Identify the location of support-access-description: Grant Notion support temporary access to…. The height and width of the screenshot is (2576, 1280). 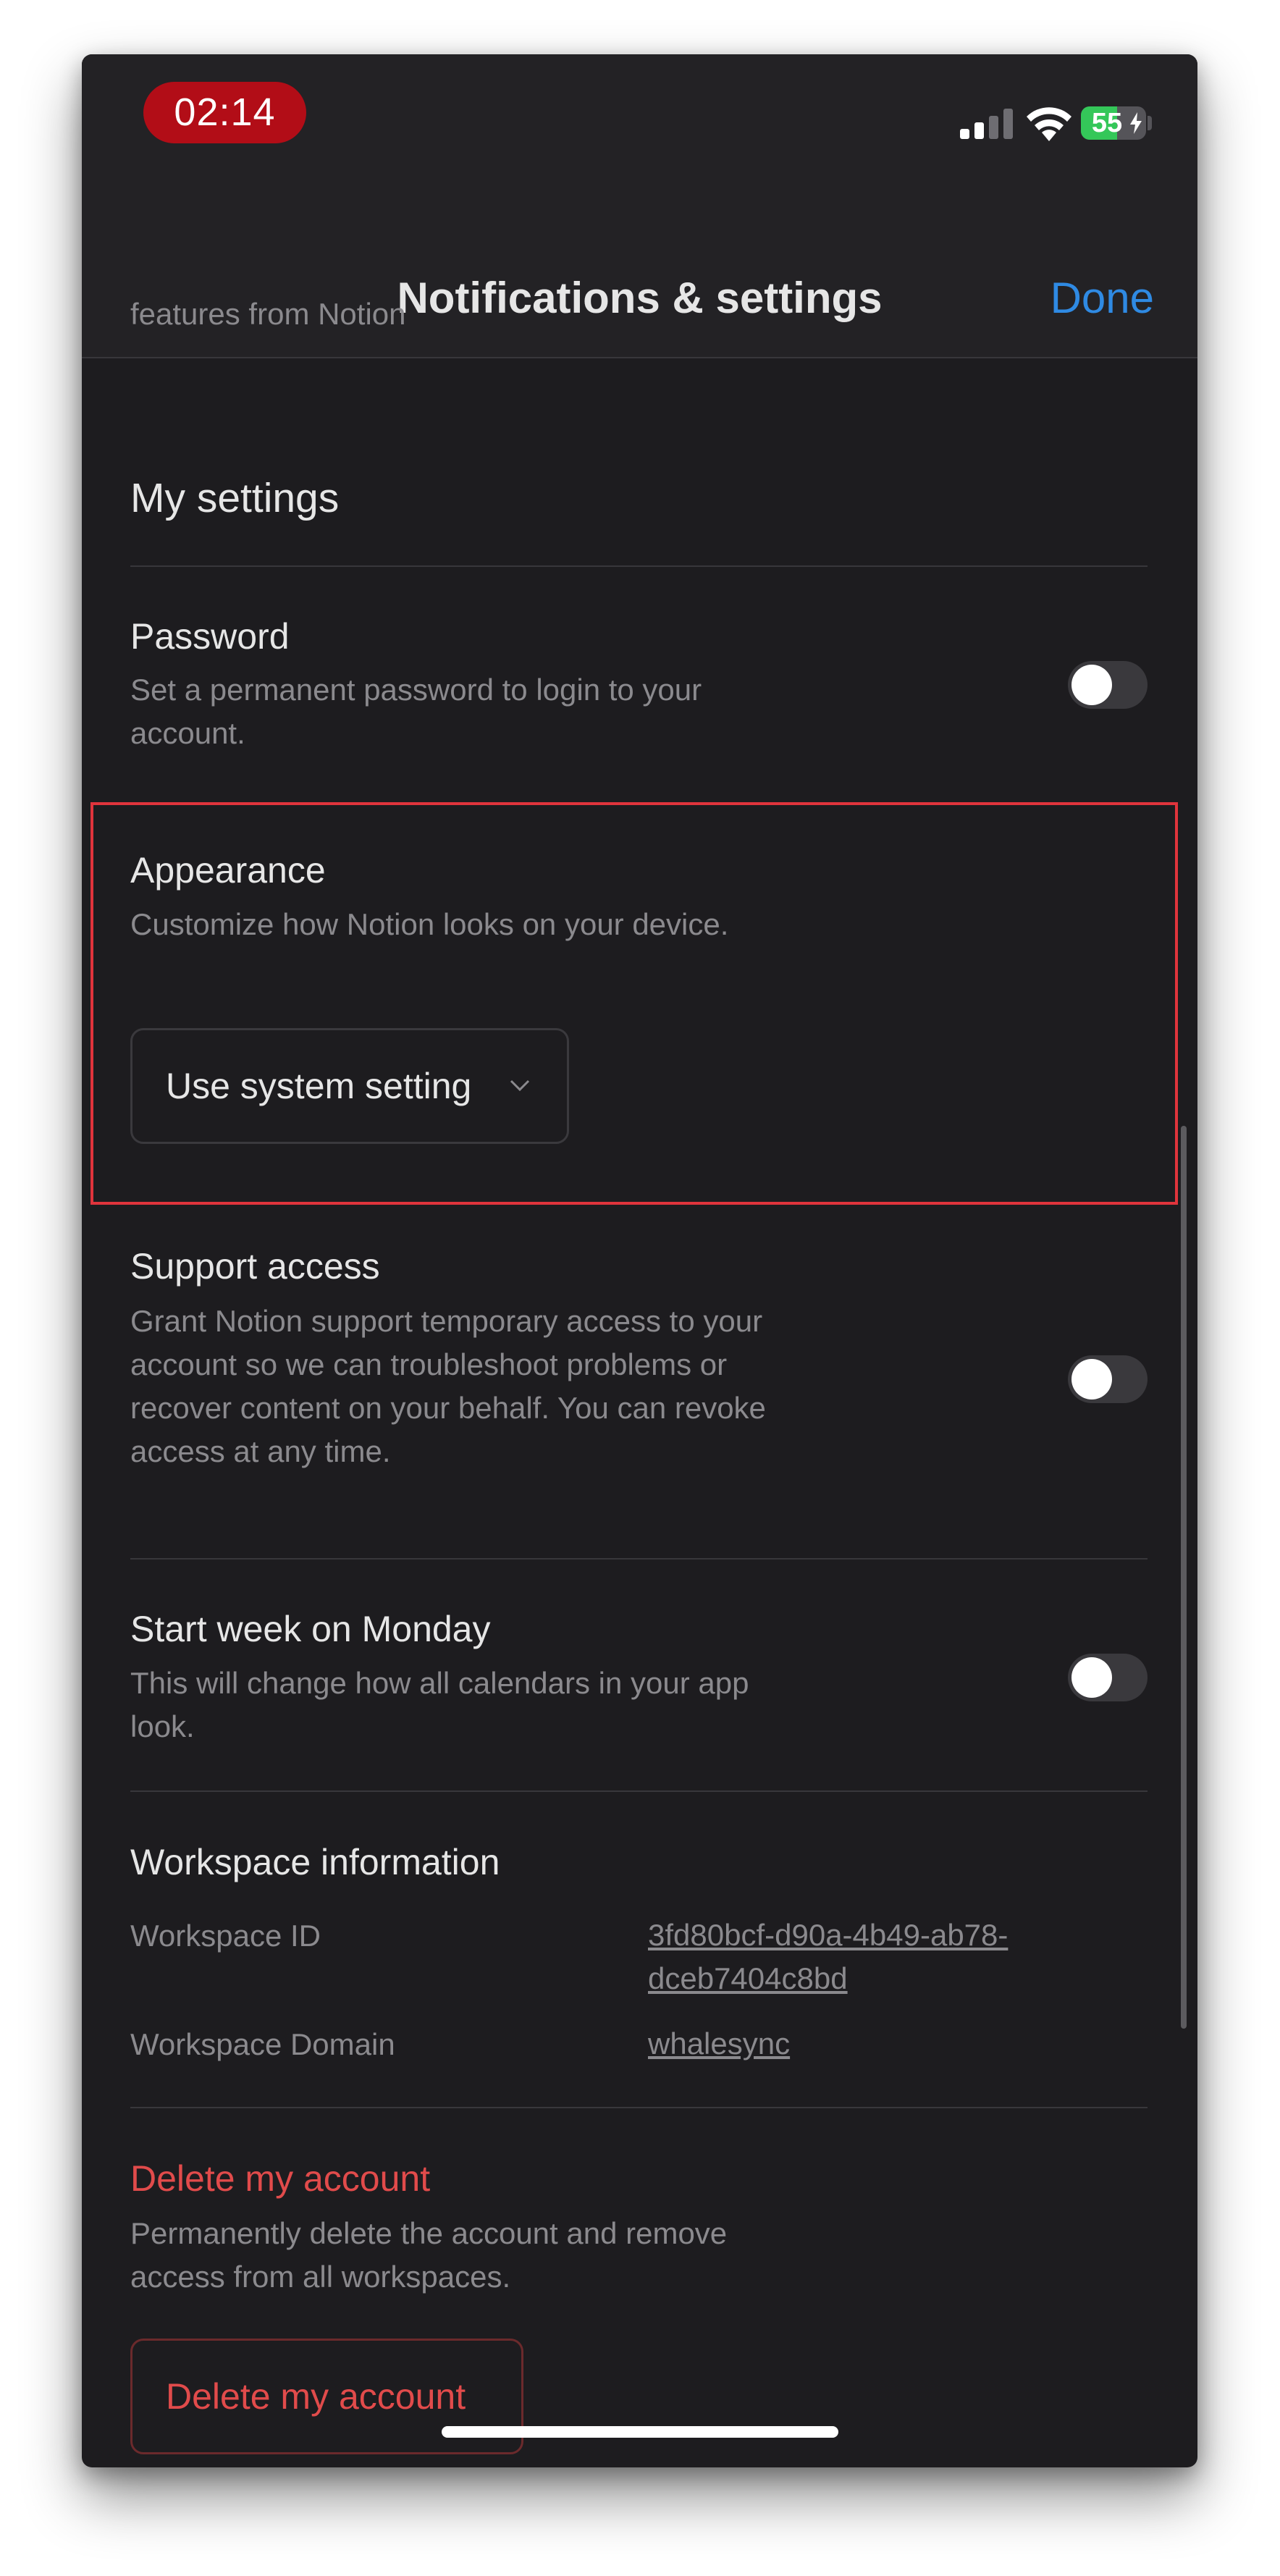
(448, 1386).